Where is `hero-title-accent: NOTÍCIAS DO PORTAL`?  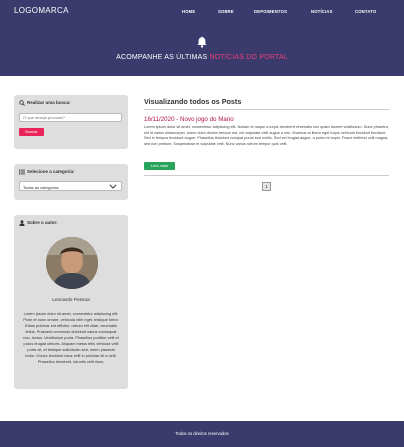
hero-title-accent: NOTÍCIAS DO PORTAL is located at coordinates (248, 57).